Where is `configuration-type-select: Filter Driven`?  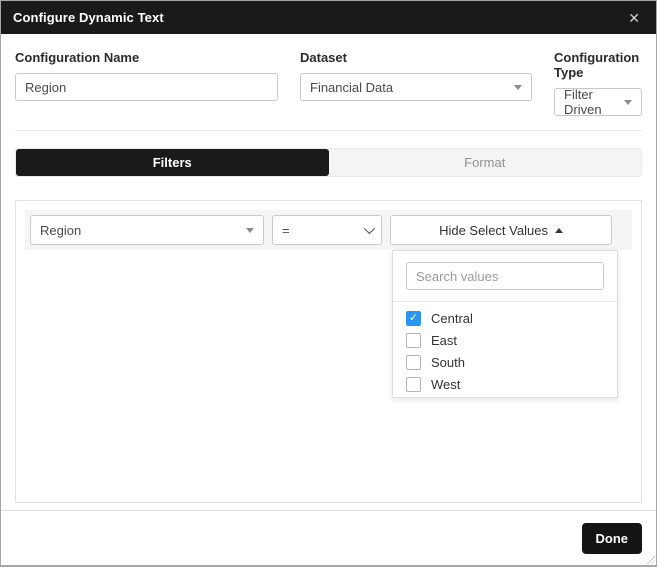
configuration-type-select: Filter Driven is located at coordinates (598, 102).